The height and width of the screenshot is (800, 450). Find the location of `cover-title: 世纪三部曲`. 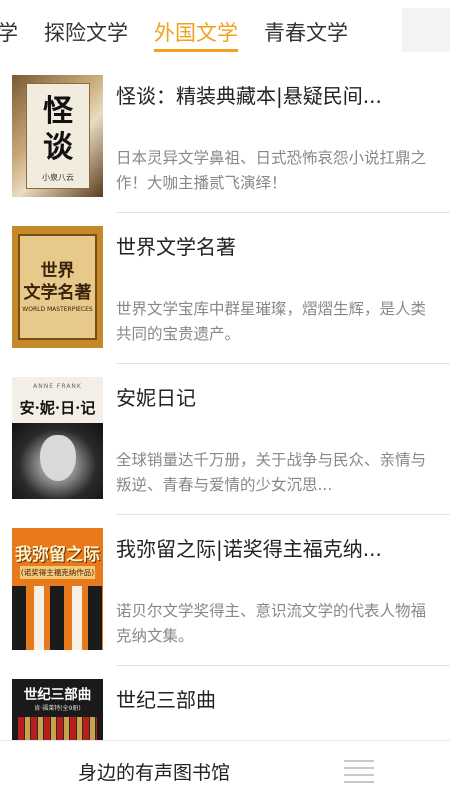

cover-title: 世纪三部曲 is located at coordinates (57, 695).